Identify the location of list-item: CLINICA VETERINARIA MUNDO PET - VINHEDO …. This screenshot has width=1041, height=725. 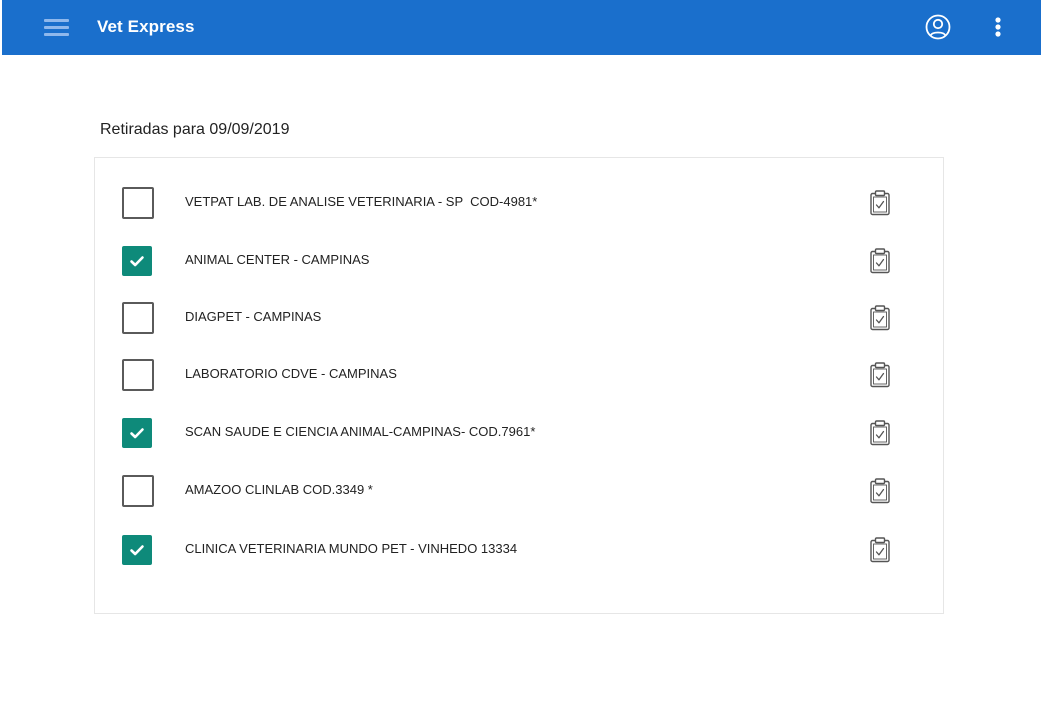
(519, 550).